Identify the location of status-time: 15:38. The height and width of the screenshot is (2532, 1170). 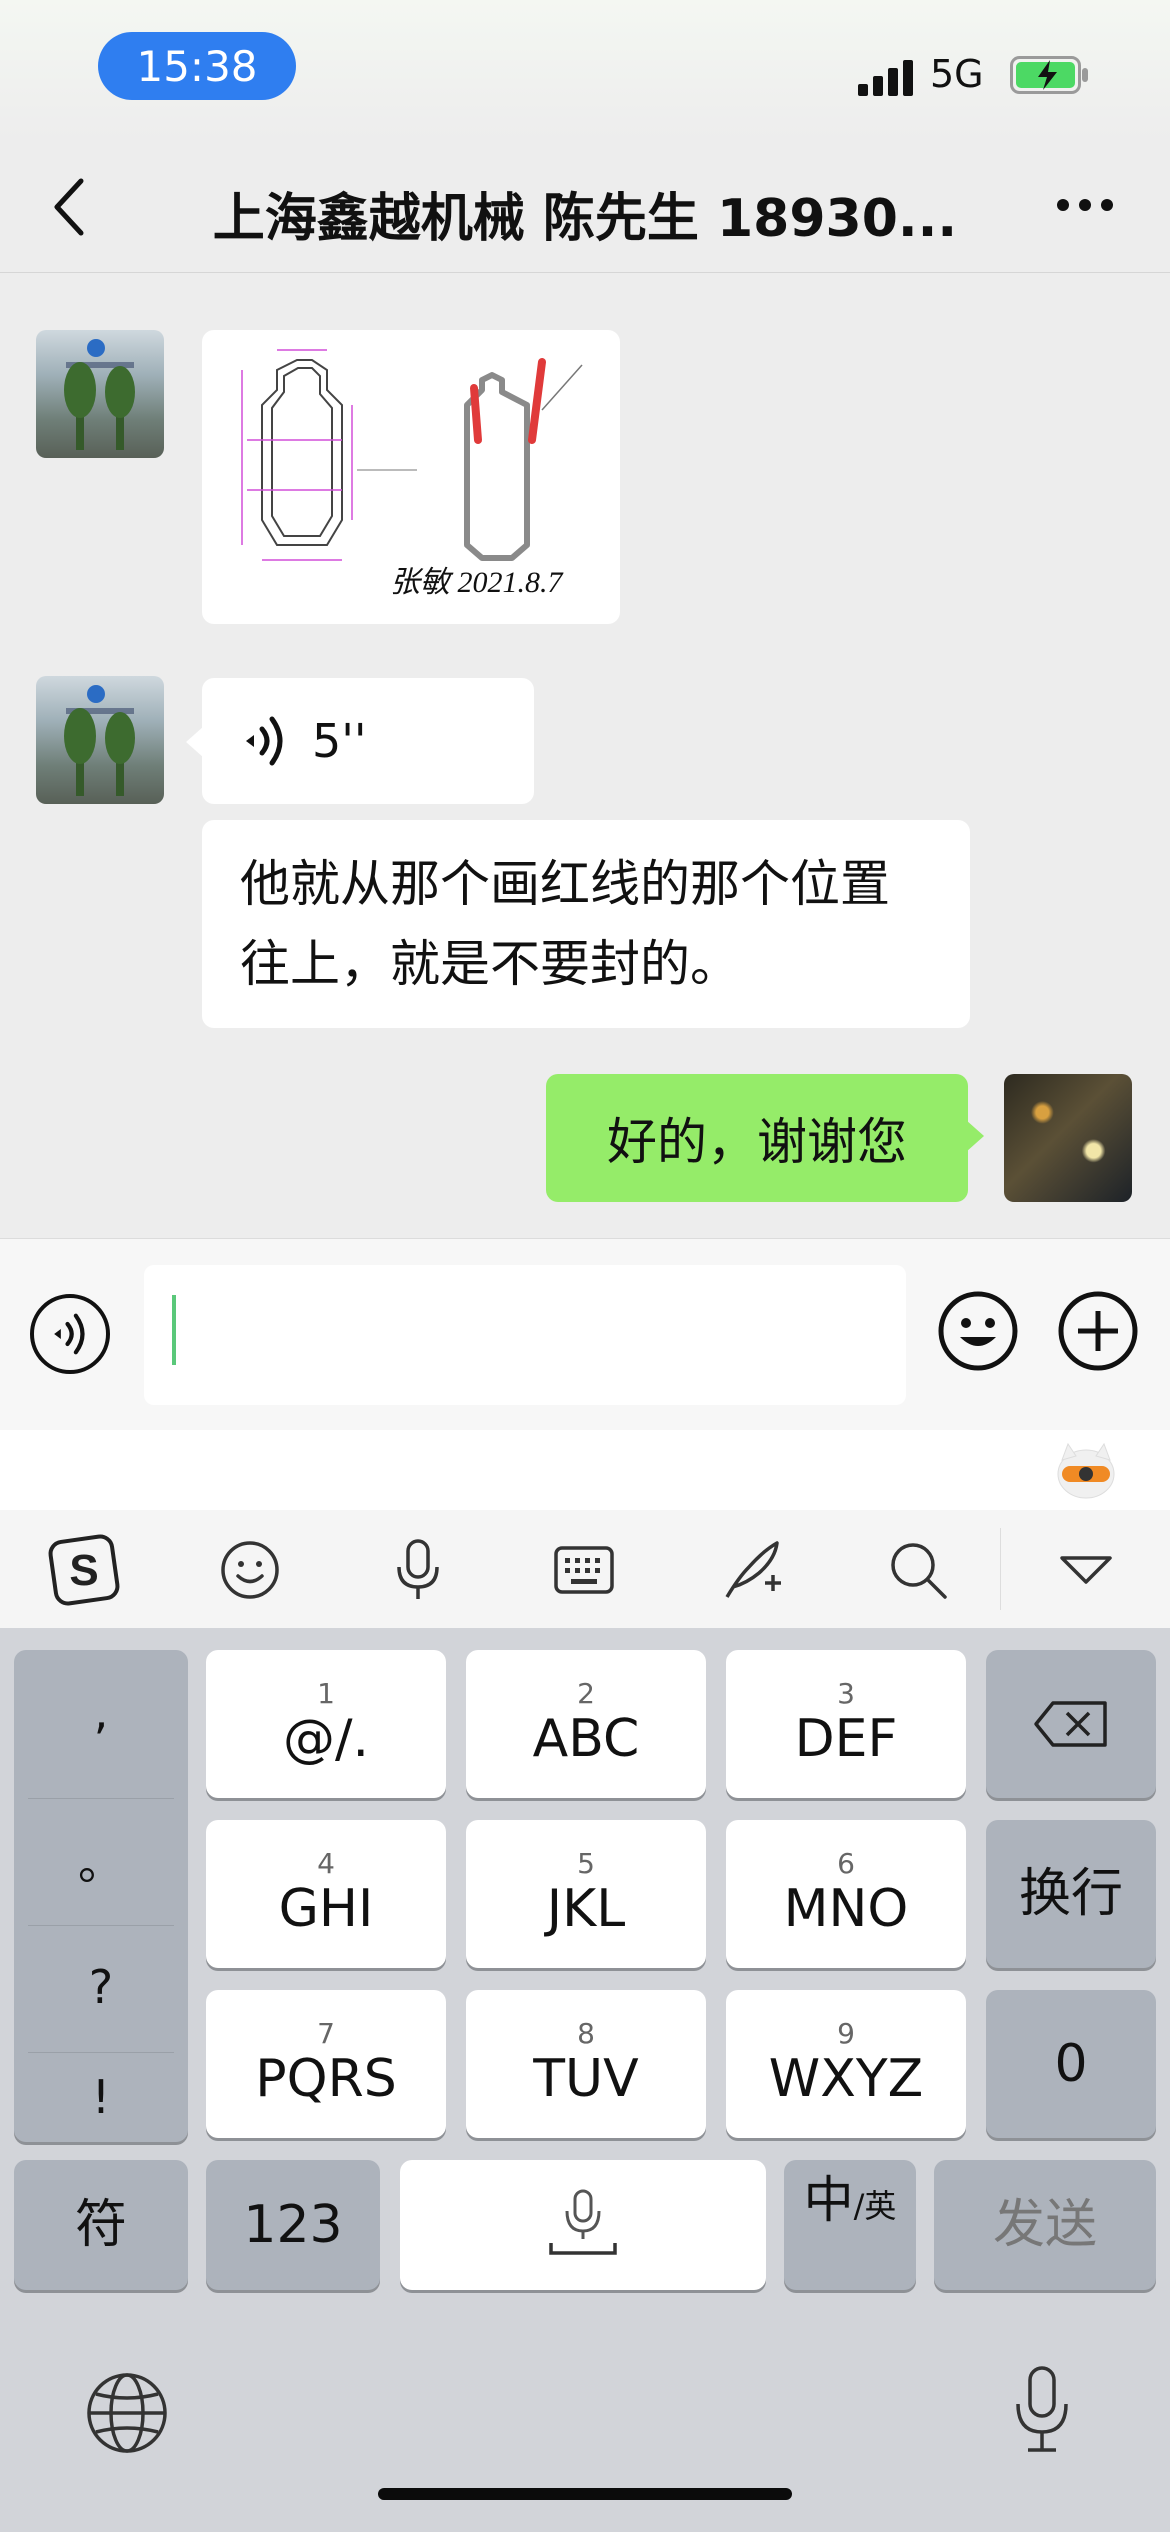
(197, 66).